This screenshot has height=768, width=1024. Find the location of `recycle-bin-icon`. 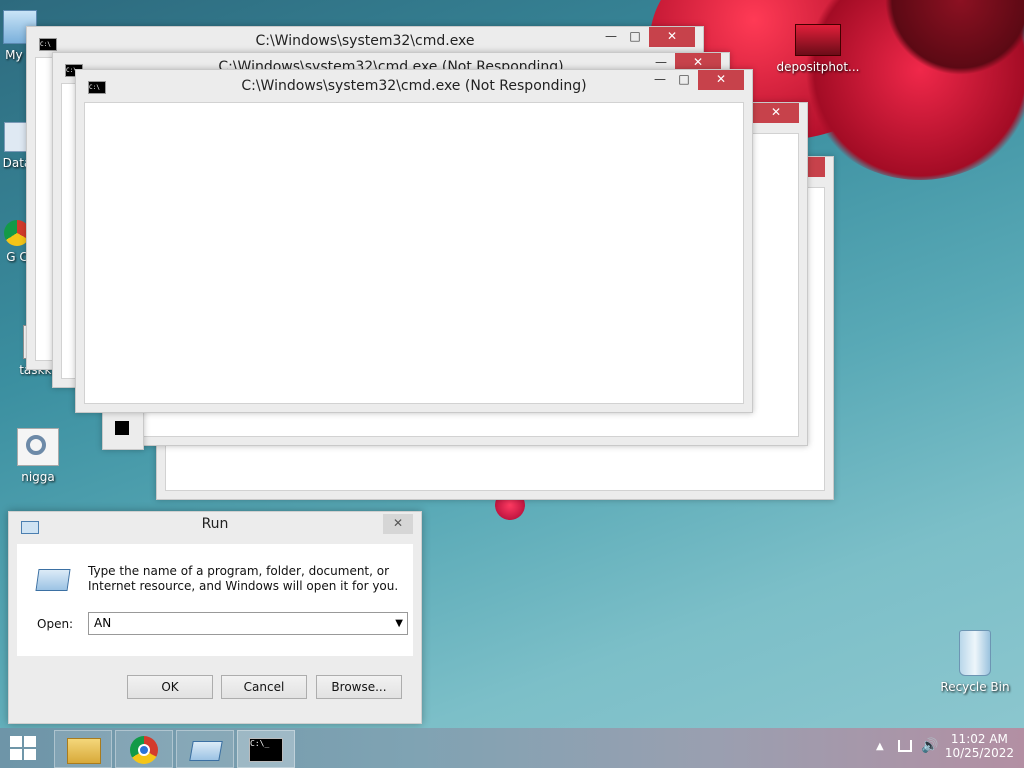

recycle-bin-icon is located at coordinates (975, 653).